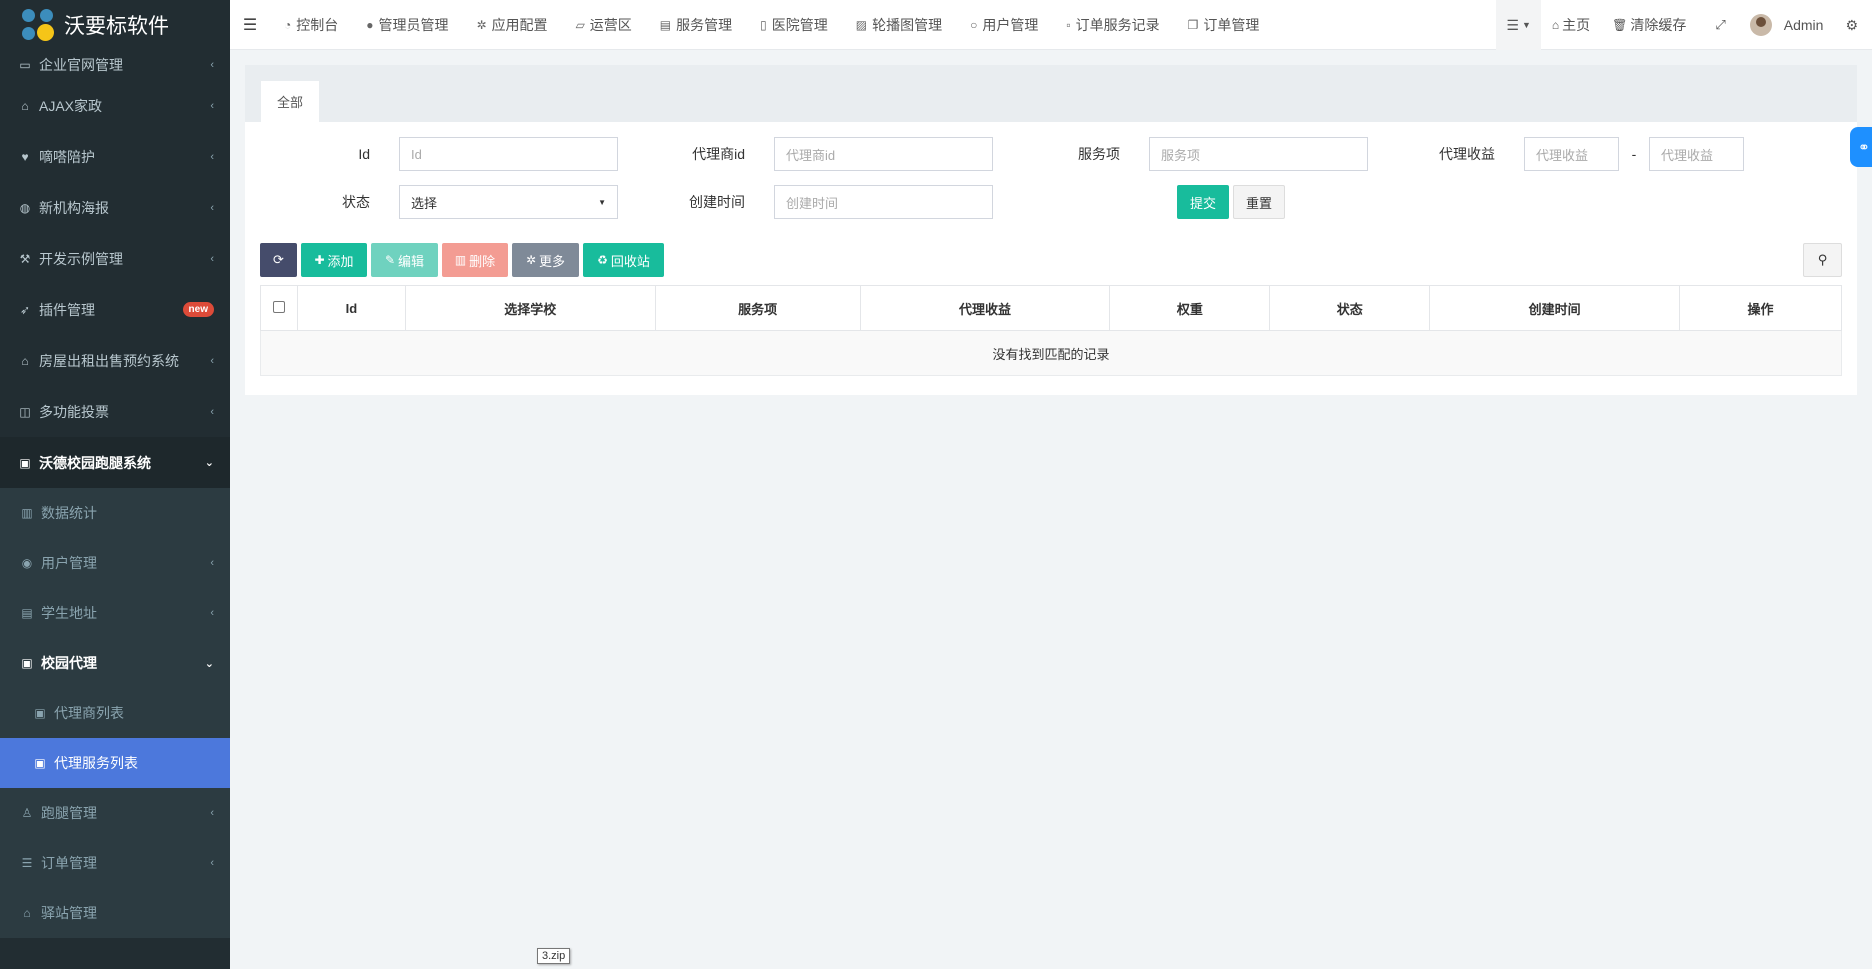  Describe the element at coordinates (883, 154) in the screenshot. I see `agent-id-filter-input: 代理商id` at that location.